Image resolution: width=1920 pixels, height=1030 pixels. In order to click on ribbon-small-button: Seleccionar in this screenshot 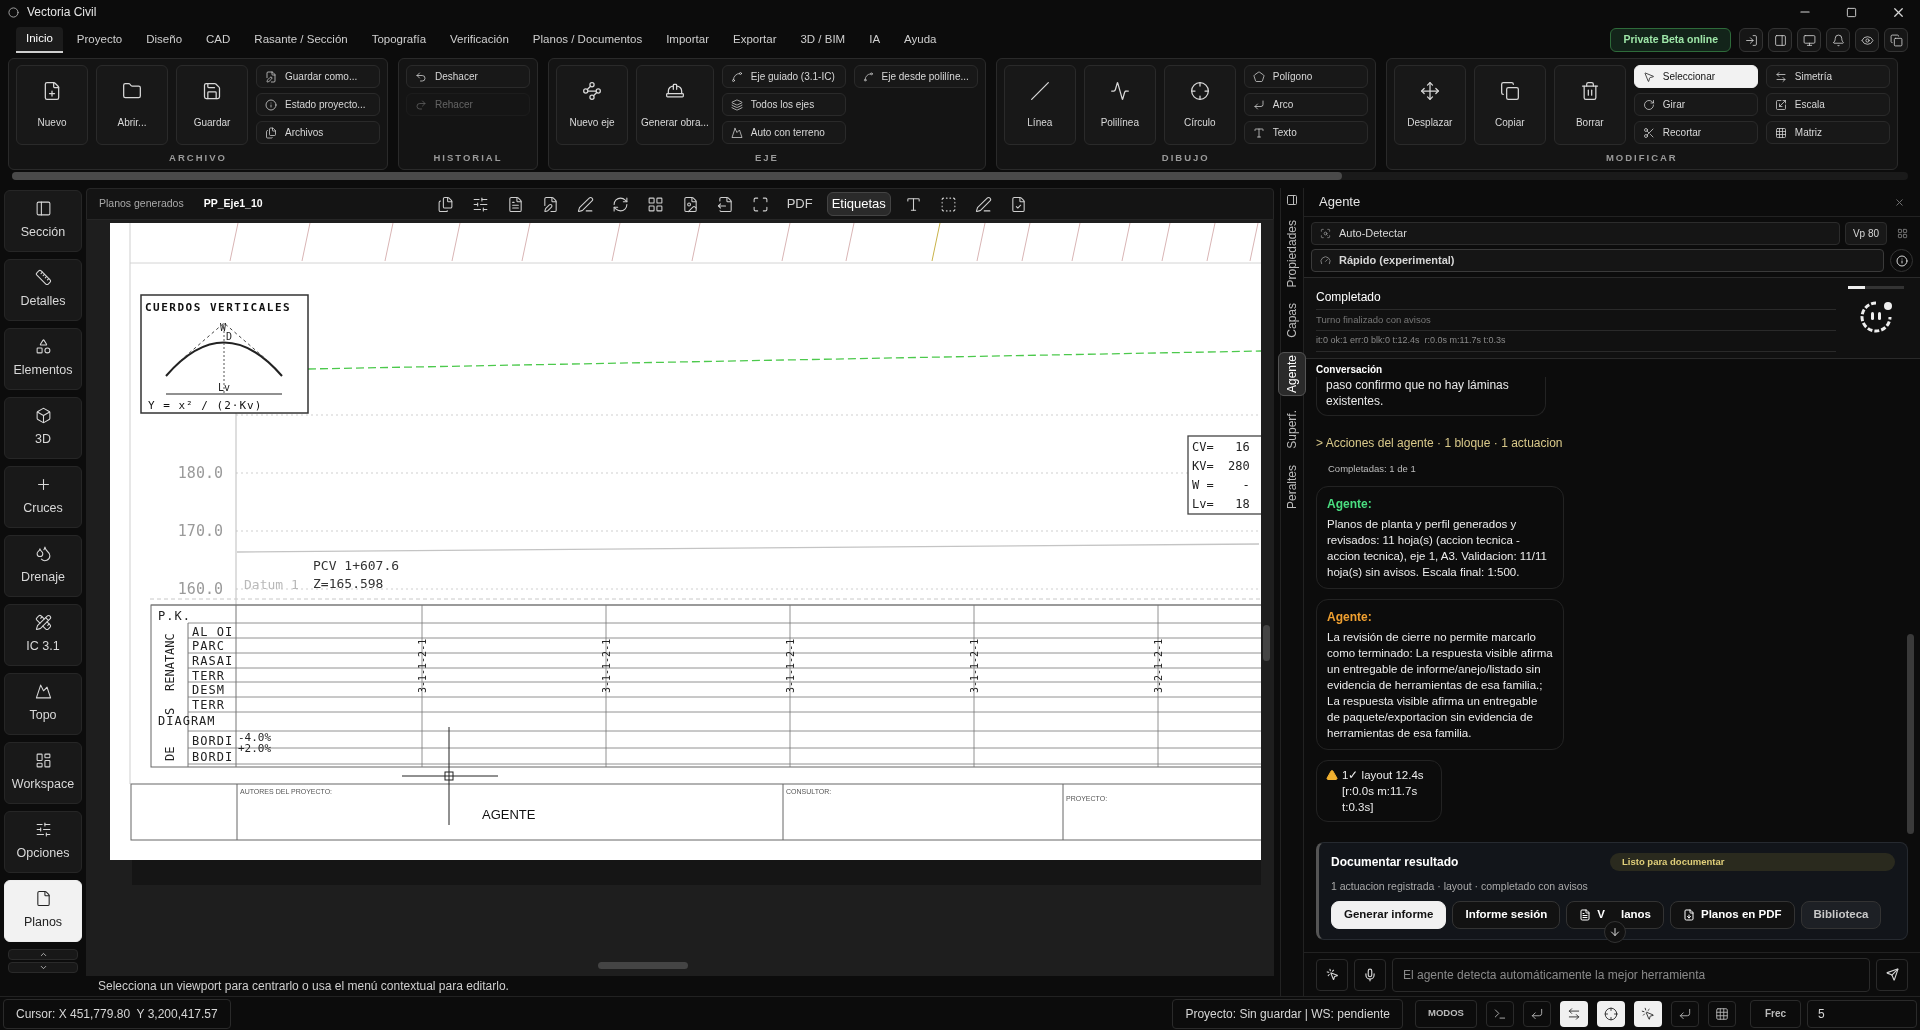, I will do `click(1695, 76)`.